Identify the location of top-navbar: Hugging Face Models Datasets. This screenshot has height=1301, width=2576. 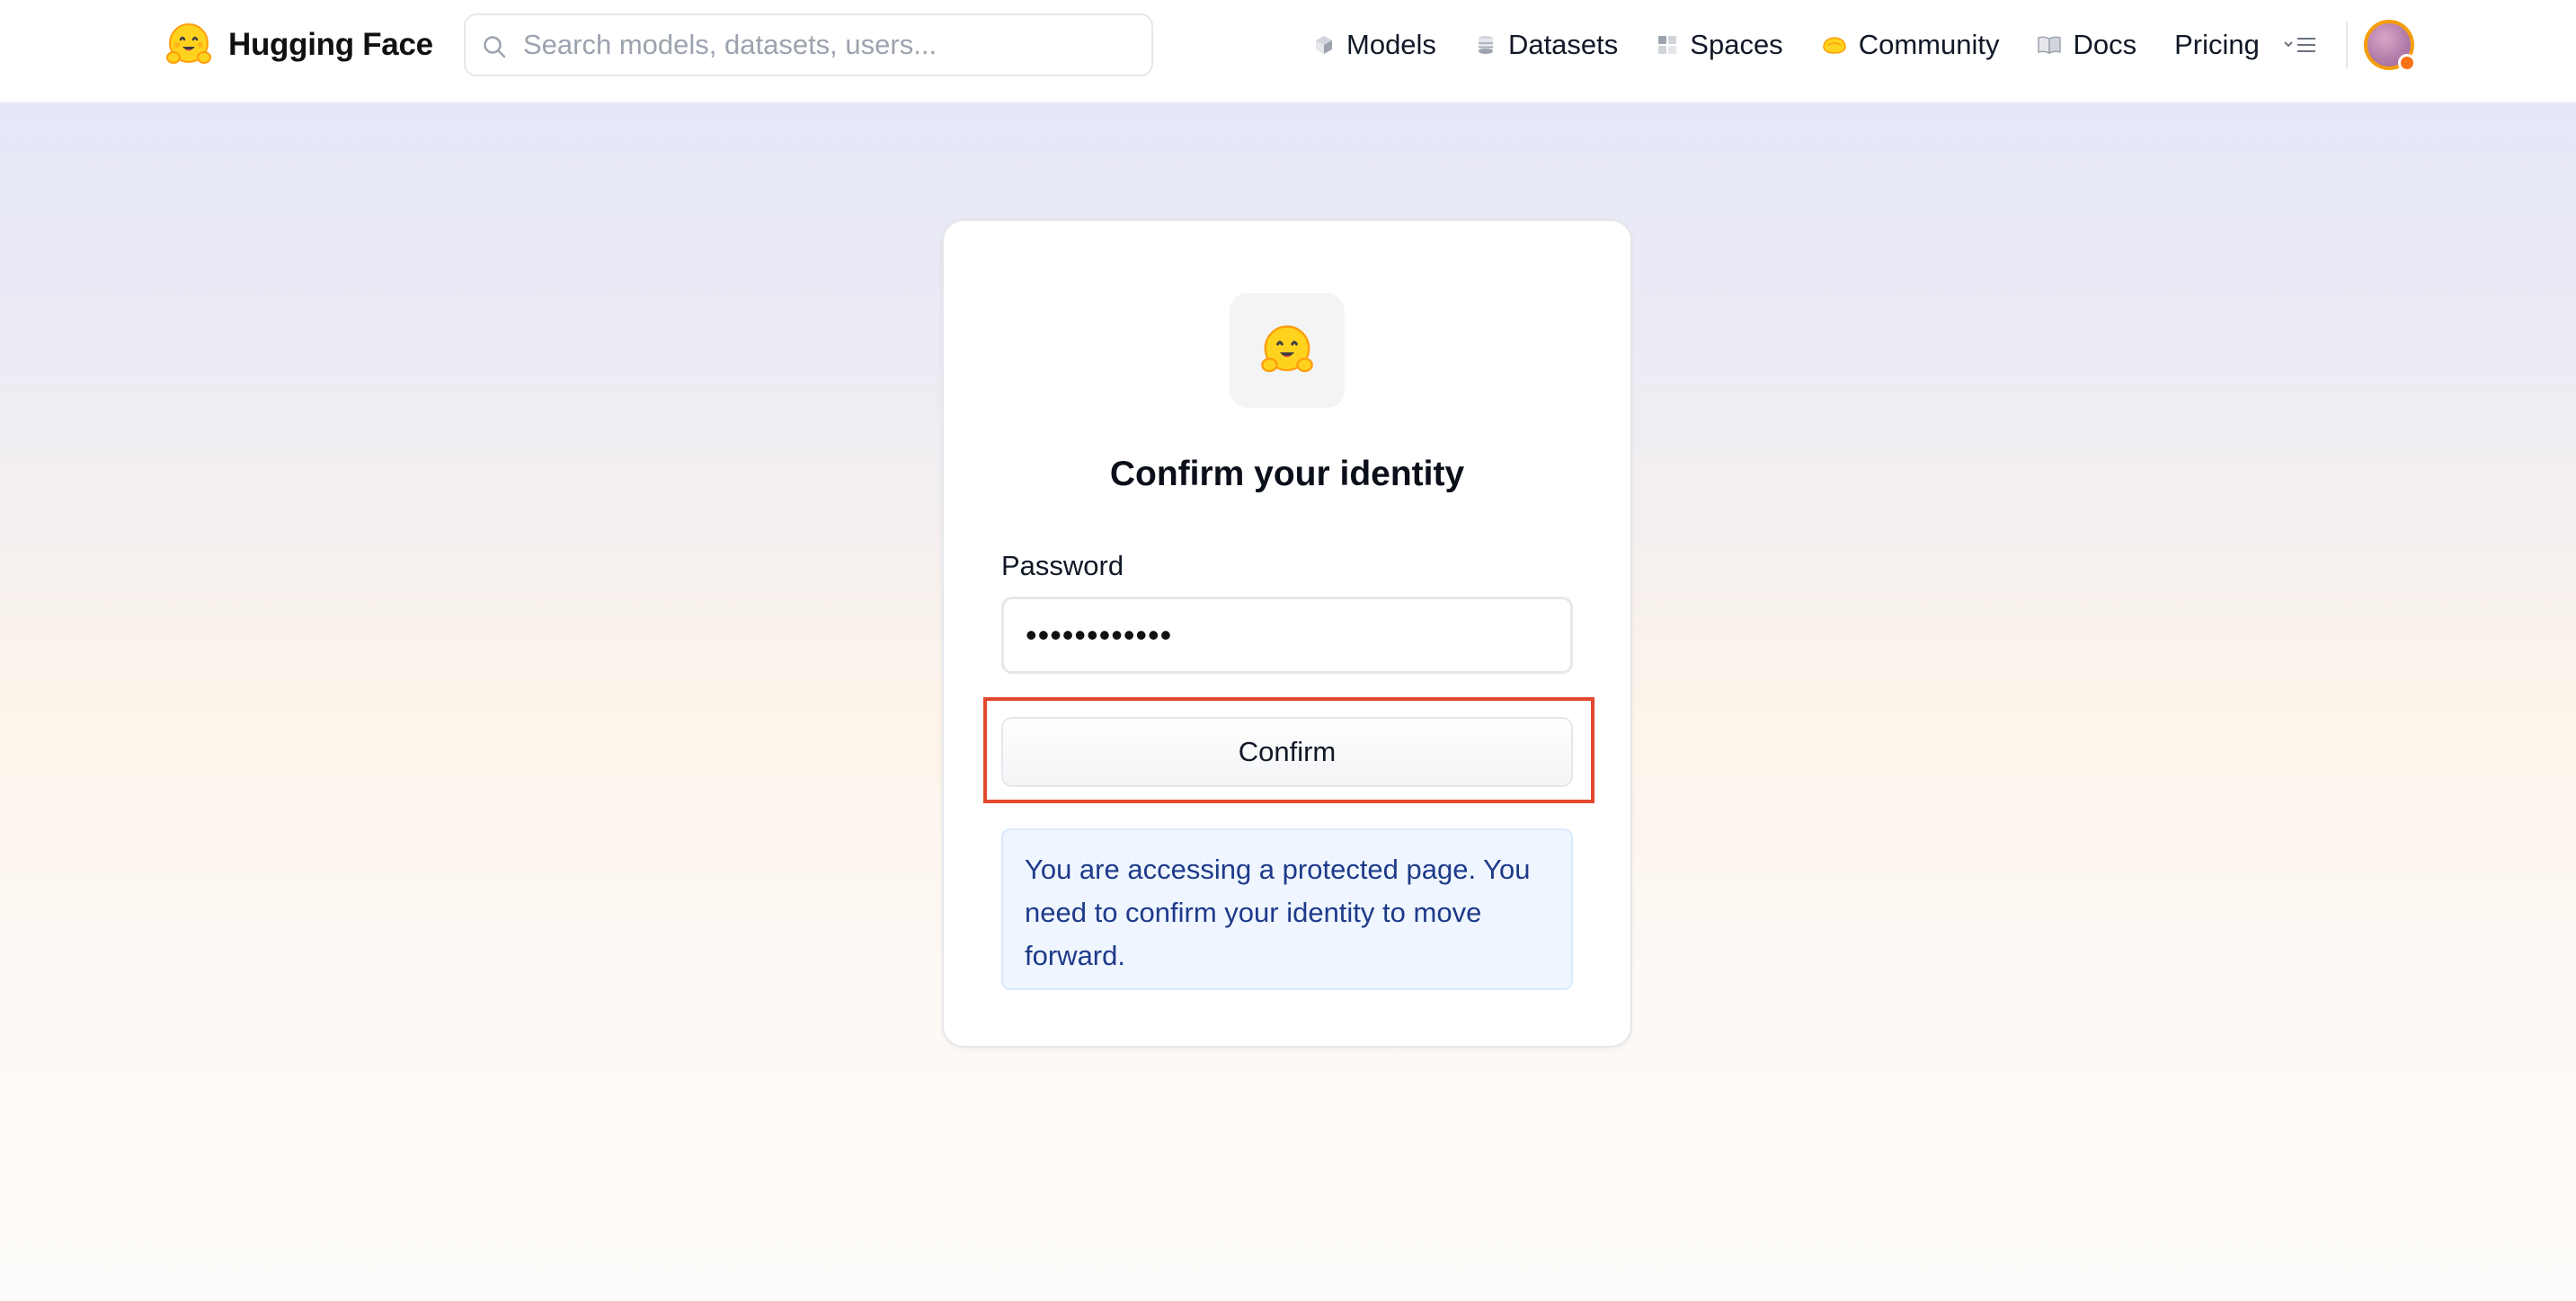
(1288, 51).